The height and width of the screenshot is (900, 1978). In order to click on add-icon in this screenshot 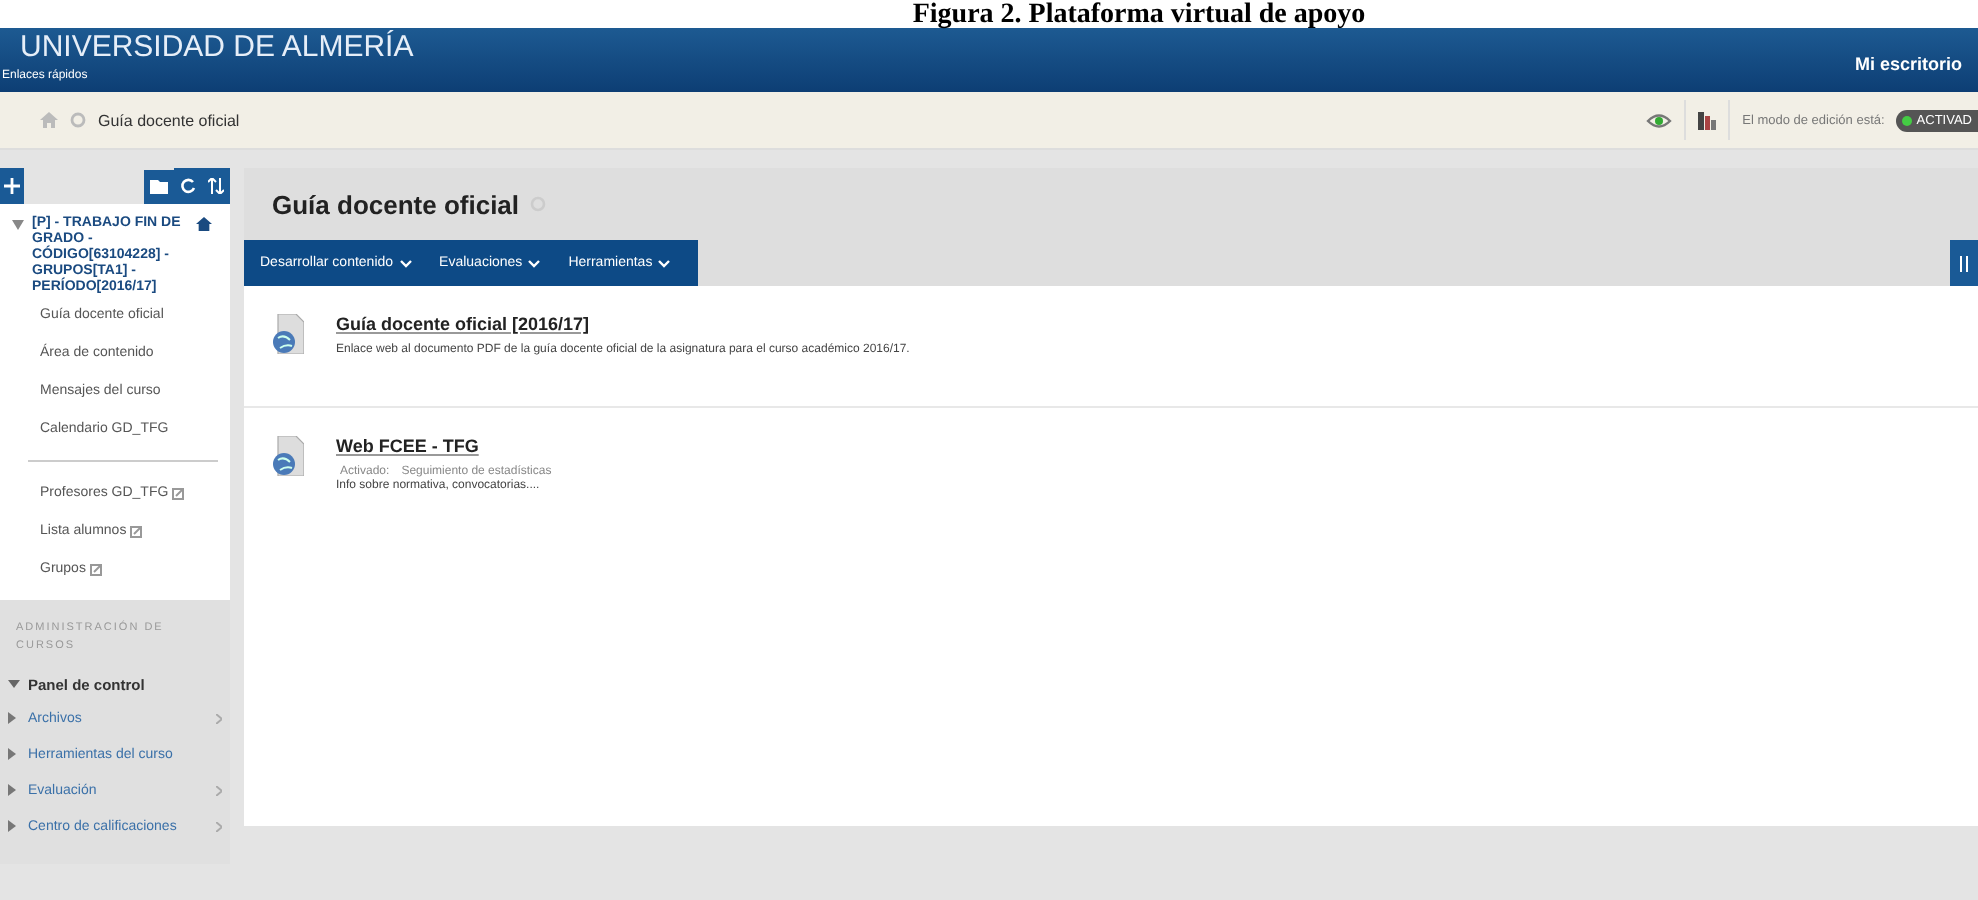, I will do `click(12, 186)`.